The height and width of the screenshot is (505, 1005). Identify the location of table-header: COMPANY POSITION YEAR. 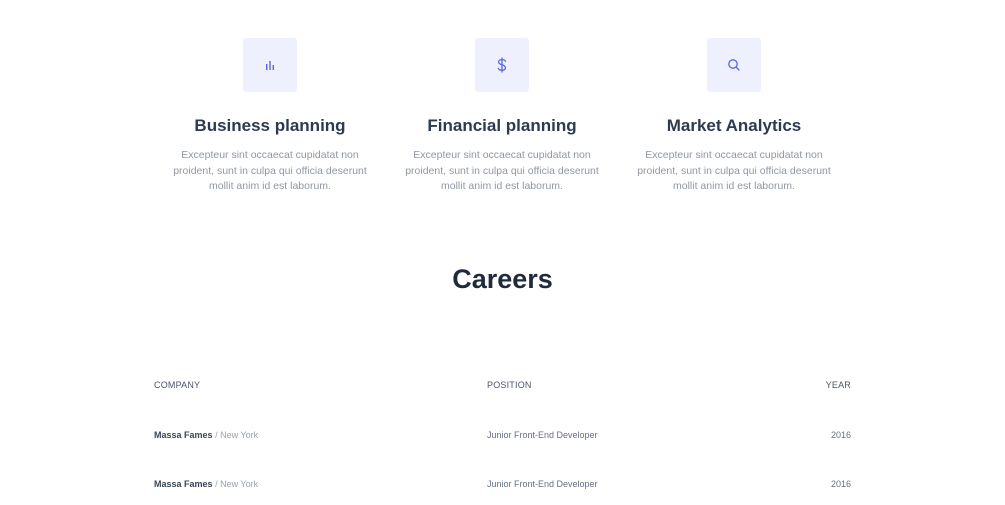
(502, 387).